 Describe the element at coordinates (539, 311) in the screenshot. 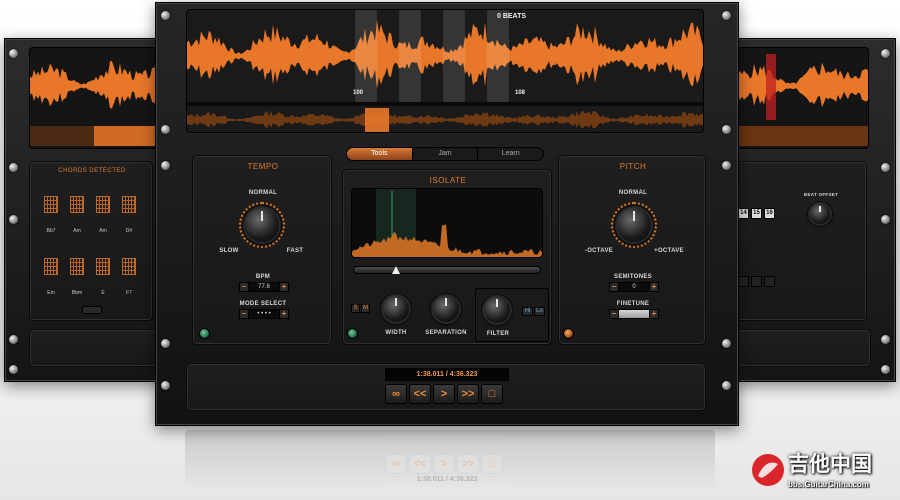

I see `filter-lo-button: Lo` at that location.